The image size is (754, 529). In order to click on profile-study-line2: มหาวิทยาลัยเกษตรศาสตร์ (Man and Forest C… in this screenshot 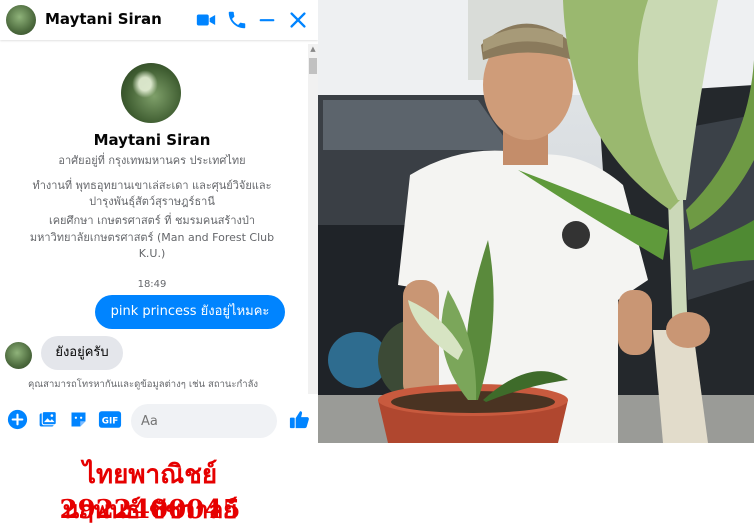, I will do `click(152, 237)`.